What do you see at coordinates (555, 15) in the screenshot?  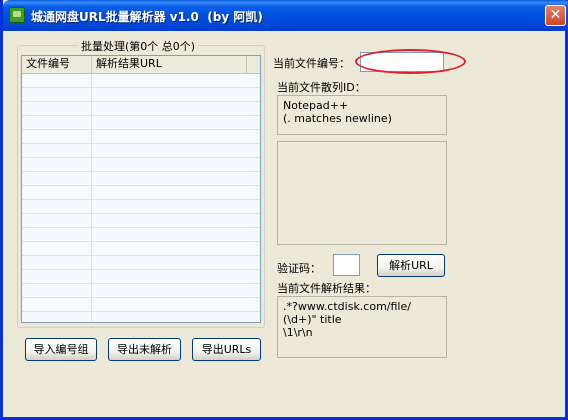 I see `close-button: ✕` at bounding box center [555, 15].